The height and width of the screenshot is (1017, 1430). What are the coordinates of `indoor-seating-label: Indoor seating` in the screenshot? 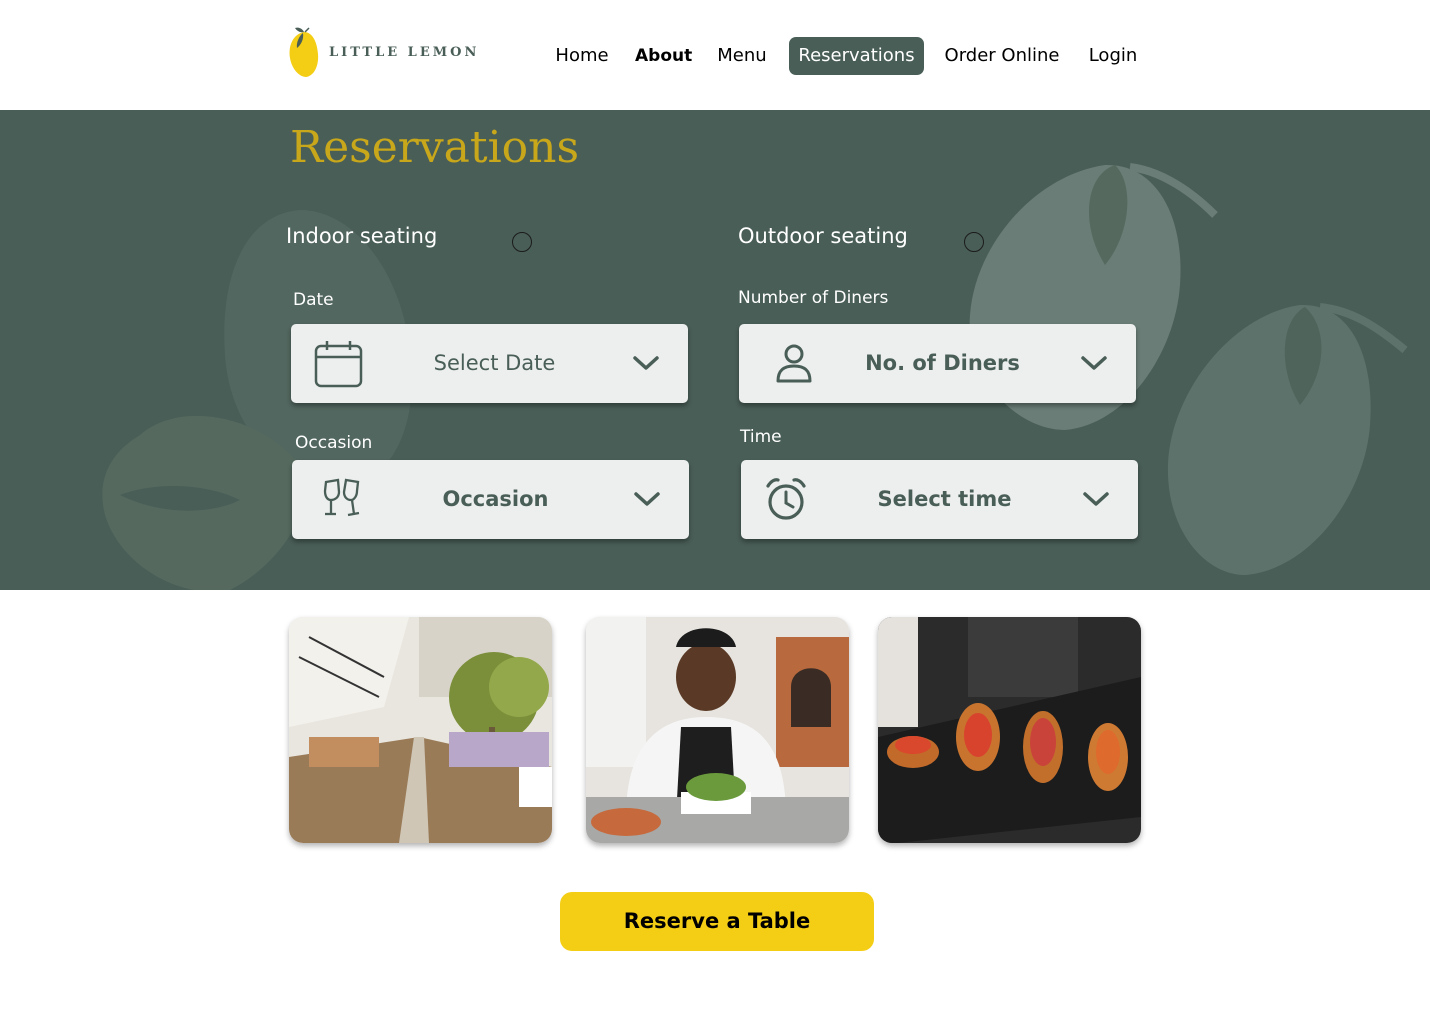 It's located at (362, 236).